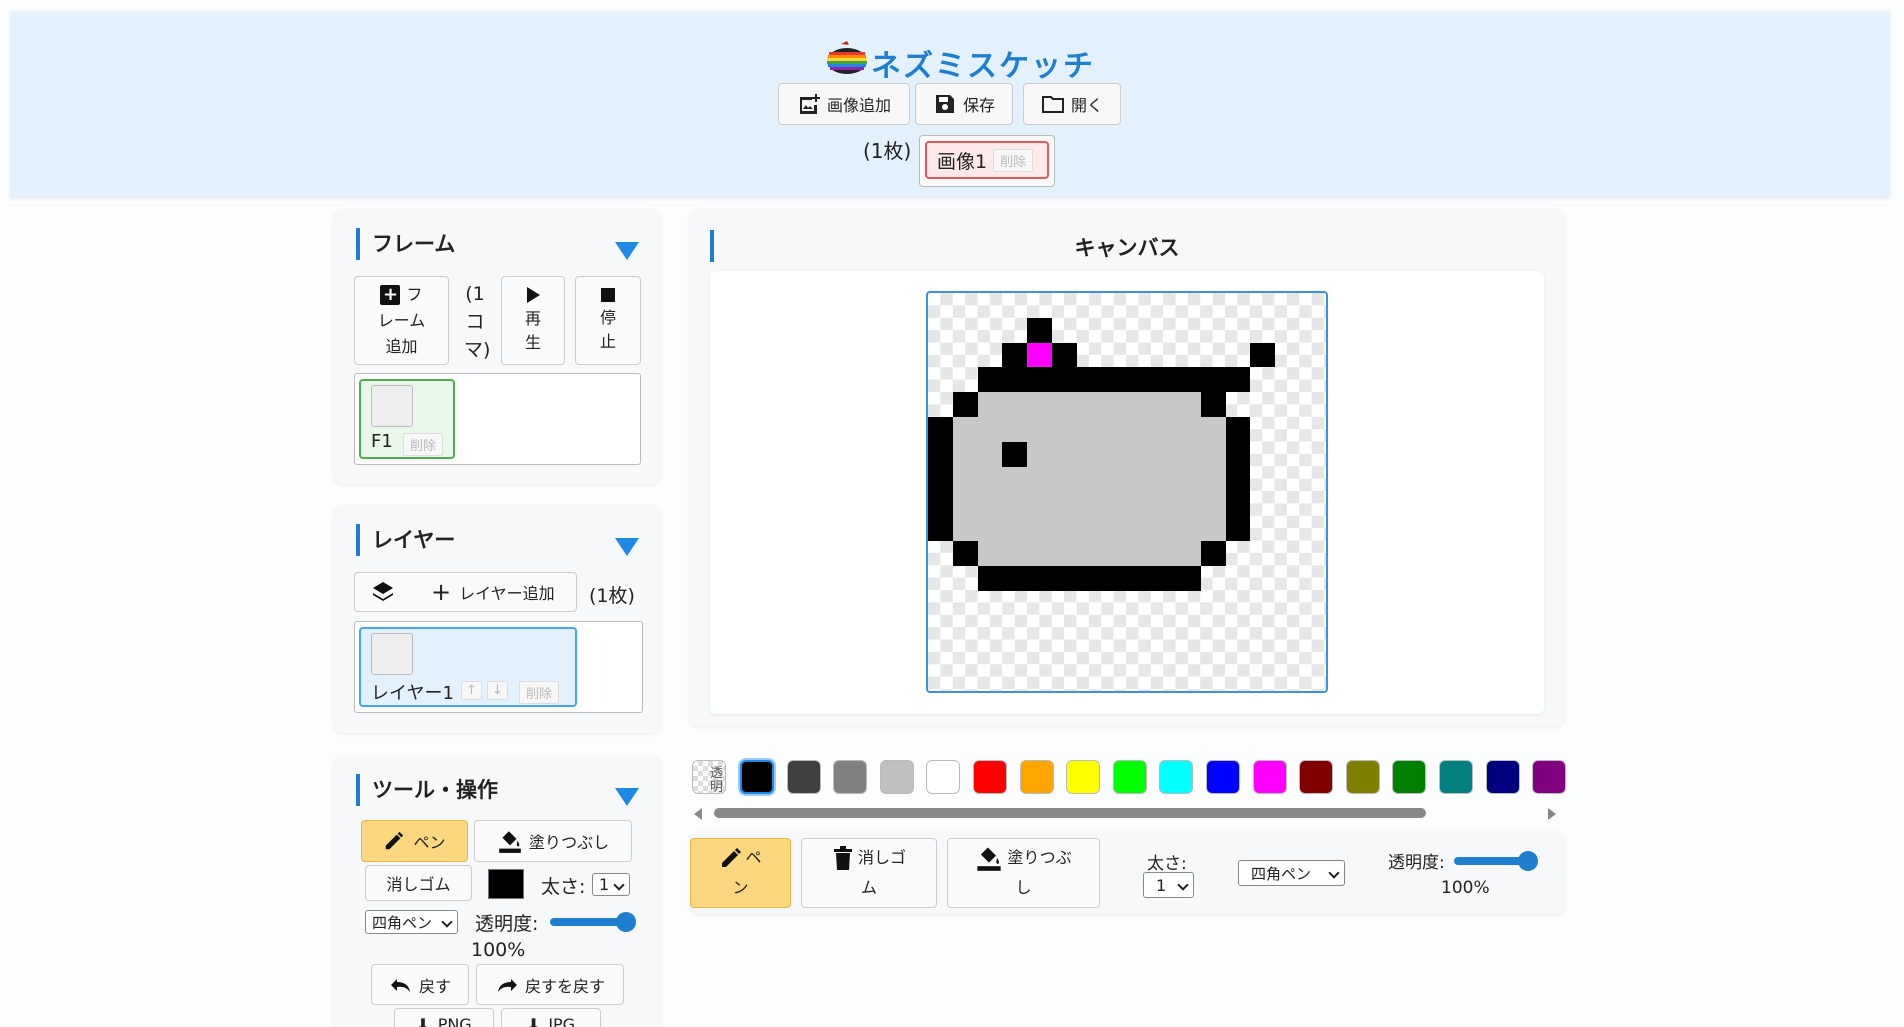 Image resolution: width=1904 pixels, height=1027 pixels. What do you see at coordinates (418, 883) in the screenshot?
I see `tool-eraser-button: 消しゴム` at bounding box center [418, 883].